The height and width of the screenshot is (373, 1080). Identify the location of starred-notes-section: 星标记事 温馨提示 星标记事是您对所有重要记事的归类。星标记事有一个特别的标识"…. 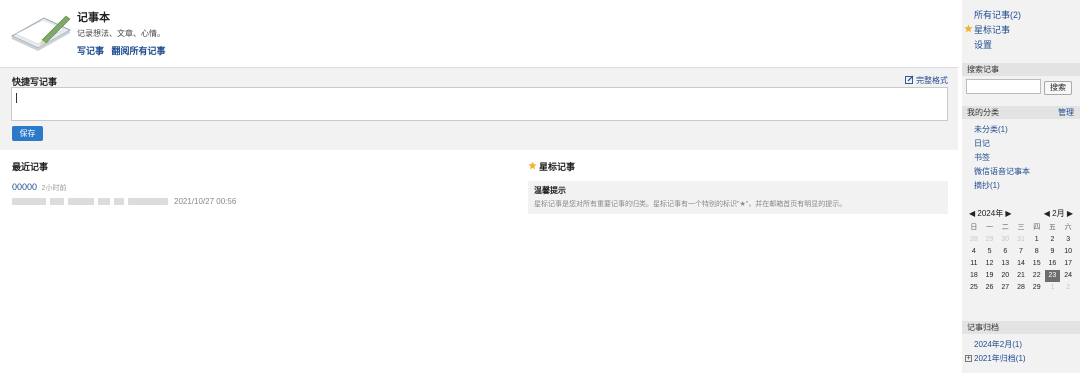
(738, 187).